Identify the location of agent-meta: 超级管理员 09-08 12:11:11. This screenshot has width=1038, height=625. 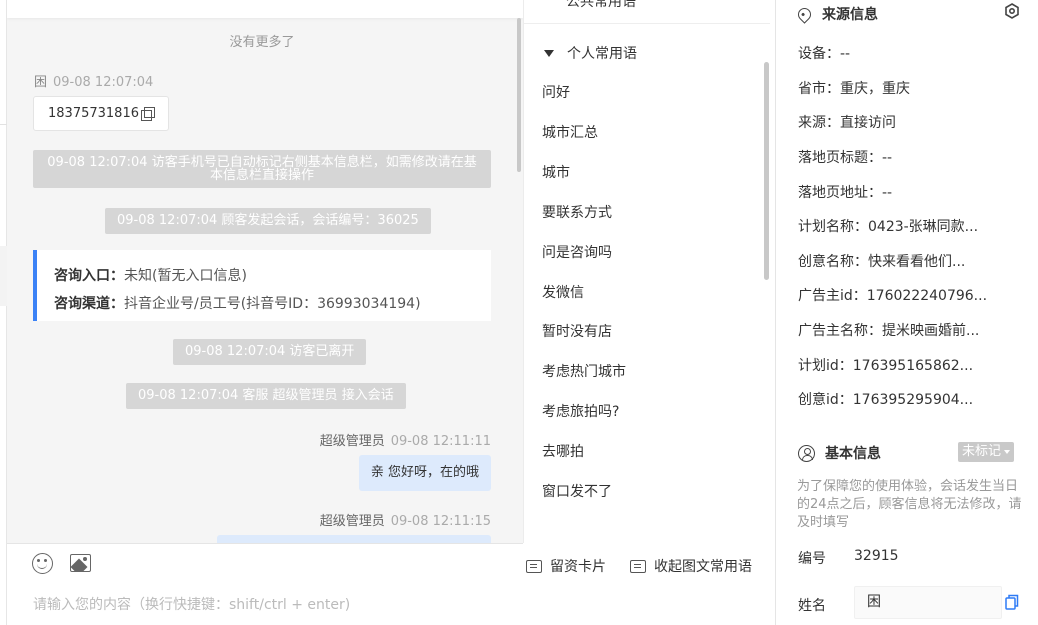
(405, 439).